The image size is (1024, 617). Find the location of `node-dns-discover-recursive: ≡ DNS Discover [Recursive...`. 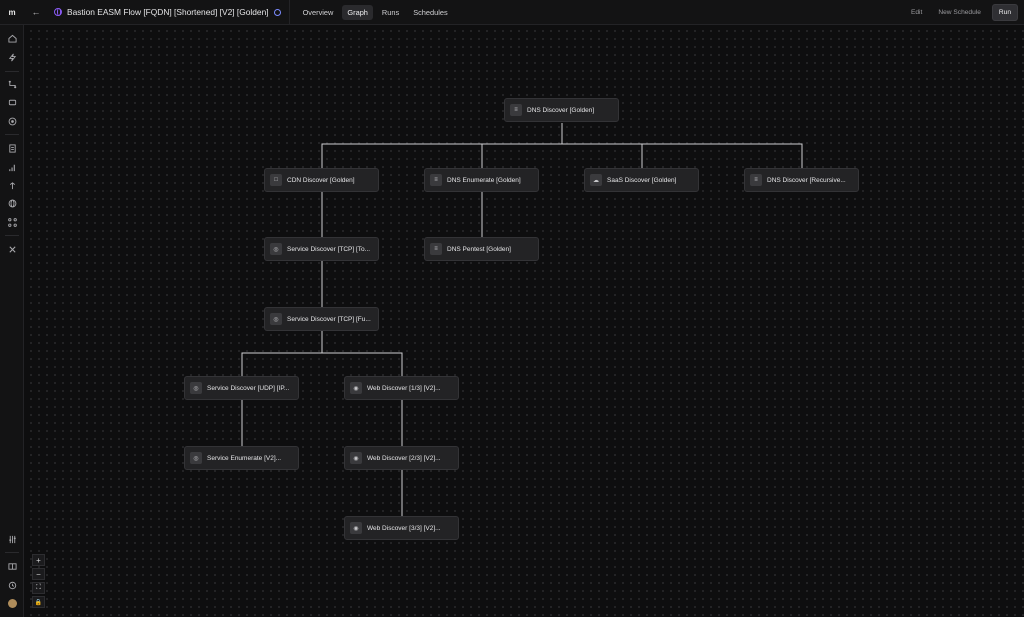

node-dns-discover-recursive: ≡ DNS Discover [Recursive... is located at coordinates (801, 180).